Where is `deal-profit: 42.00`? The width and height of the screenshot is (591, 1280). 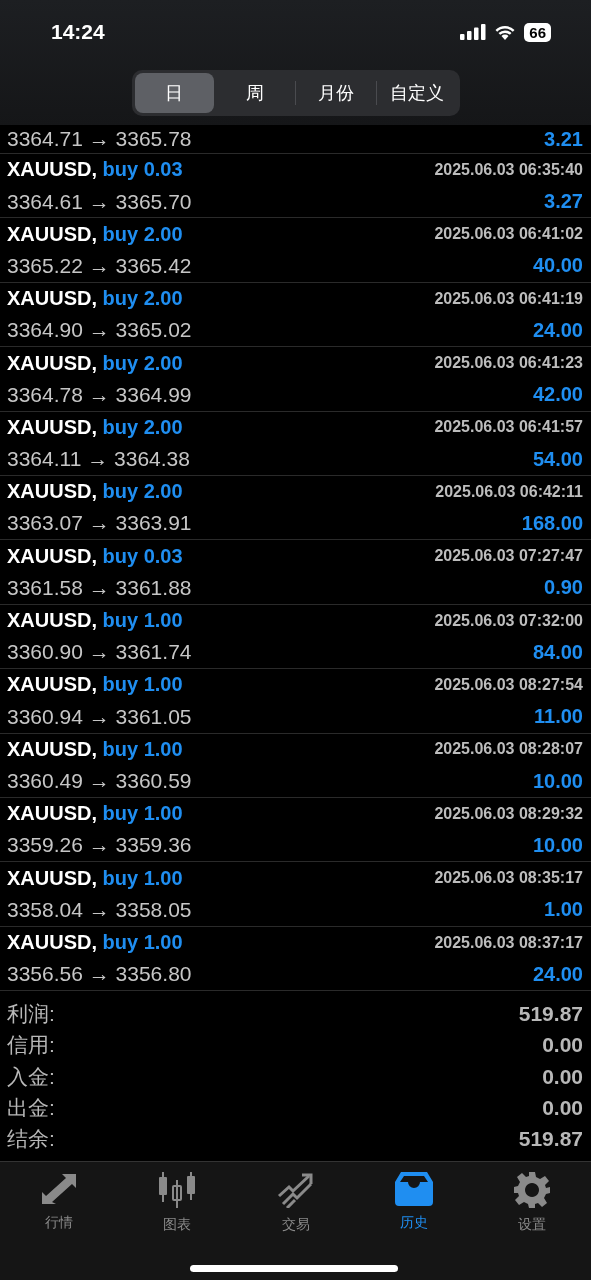 deal-profit: 42.00 is located at coordinates (557, 395).